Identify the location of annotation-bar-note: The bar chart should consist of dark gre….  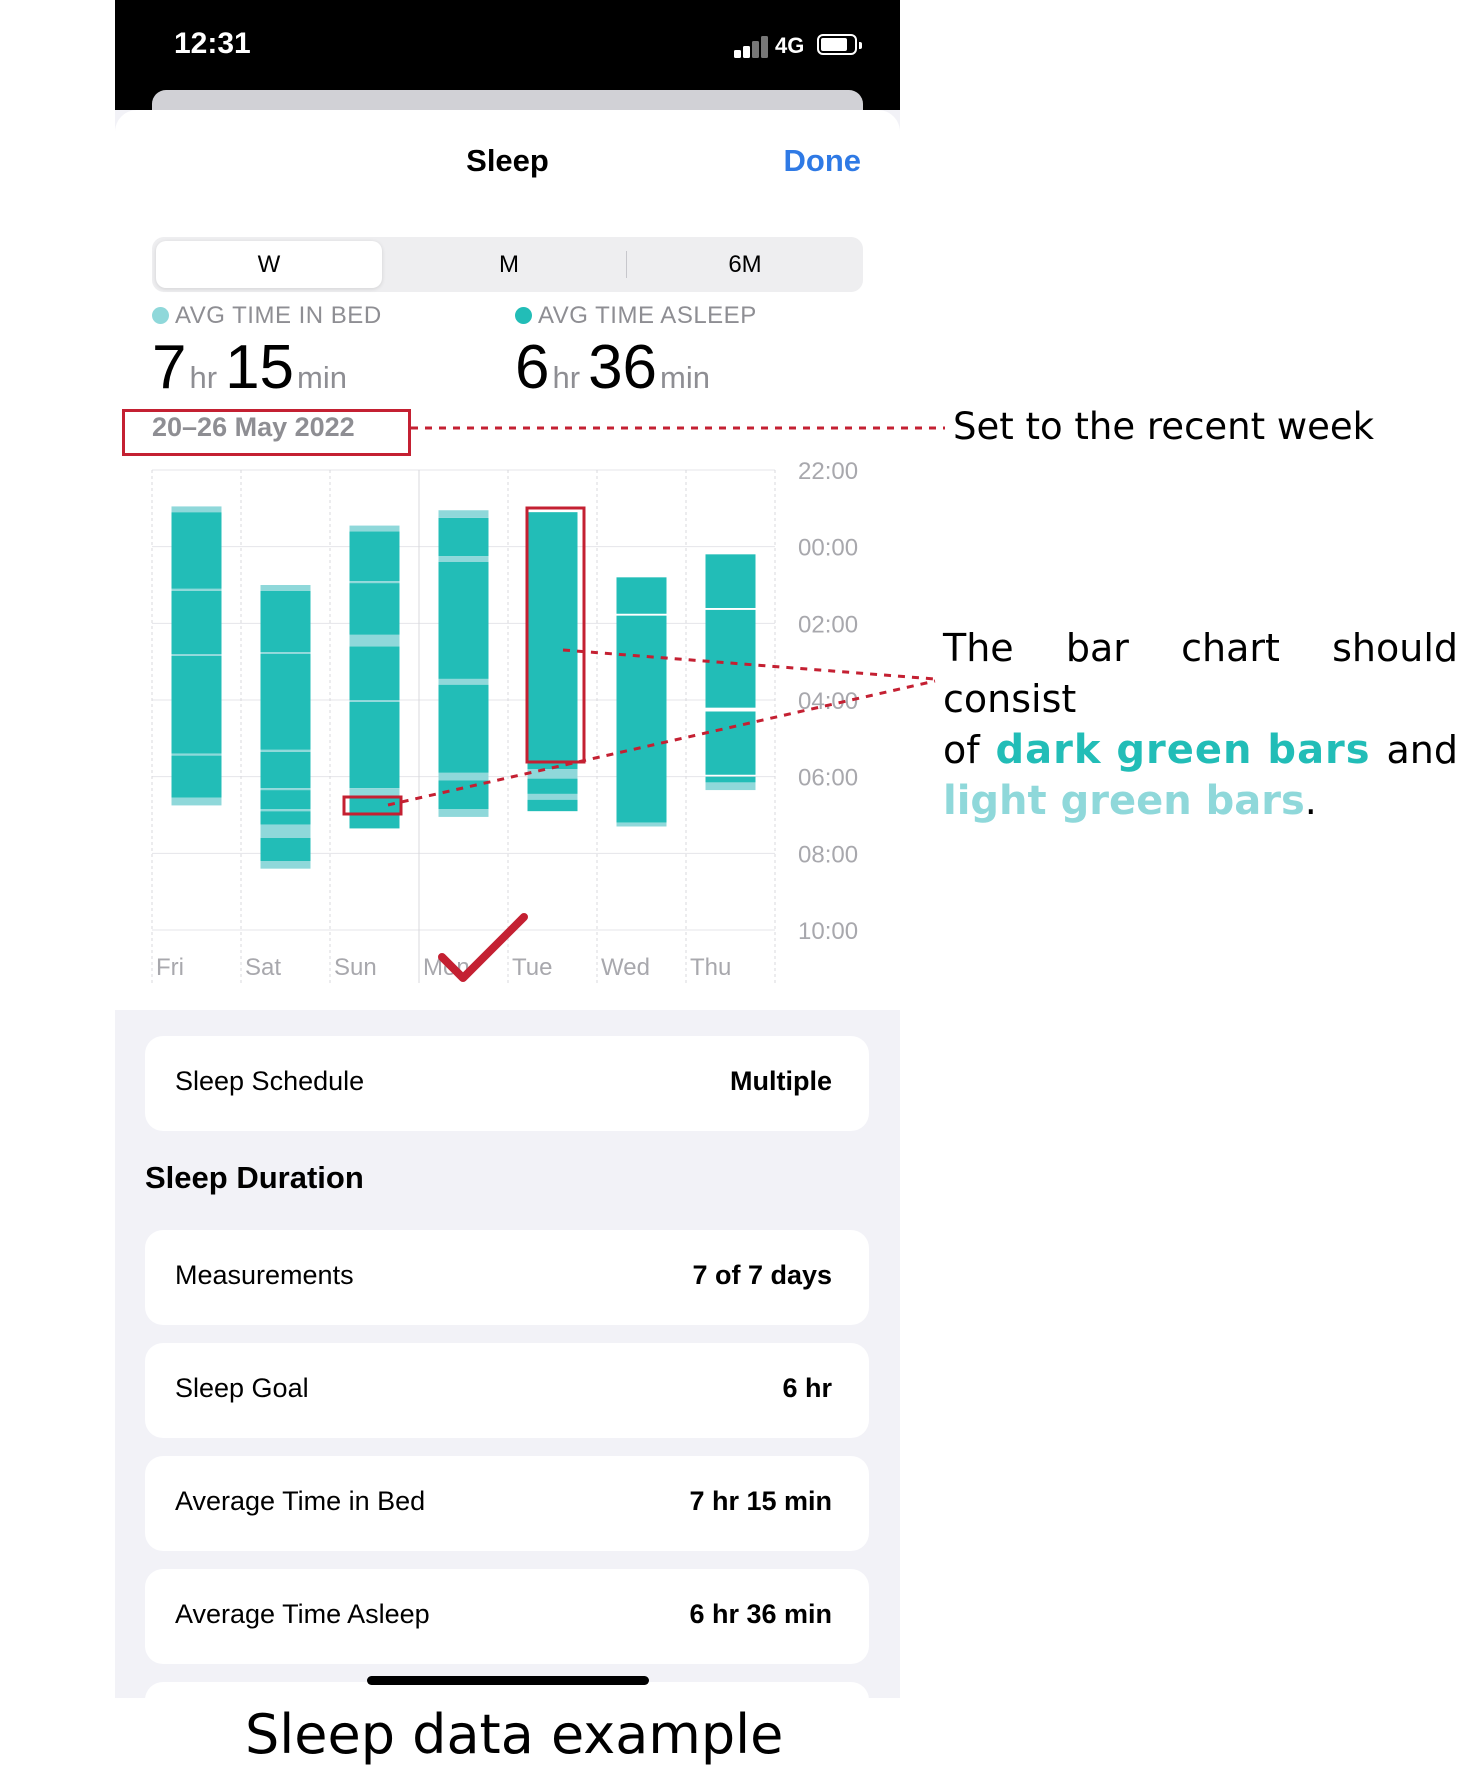
(1200, 725).